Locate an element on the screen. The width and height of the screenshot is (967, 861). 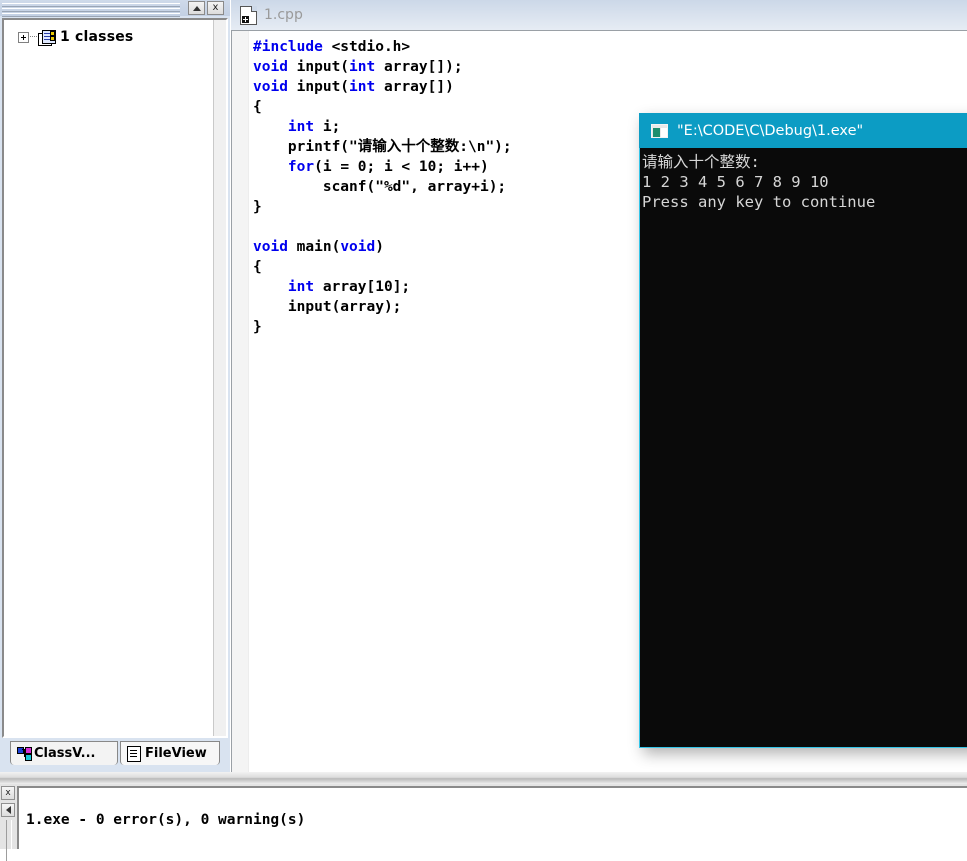
code-token: array[]) is located at coordinates (414, 87).